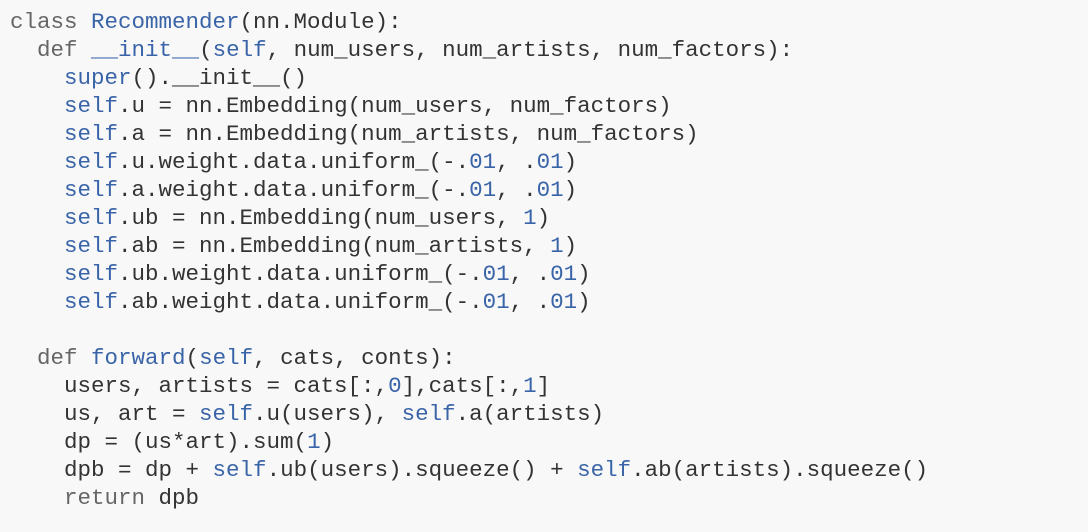 This screenshot has height=532, width=1088. I want to click on code-line: self.ub.weight.data.uniform_(-.01, .01), so click(549, 274).